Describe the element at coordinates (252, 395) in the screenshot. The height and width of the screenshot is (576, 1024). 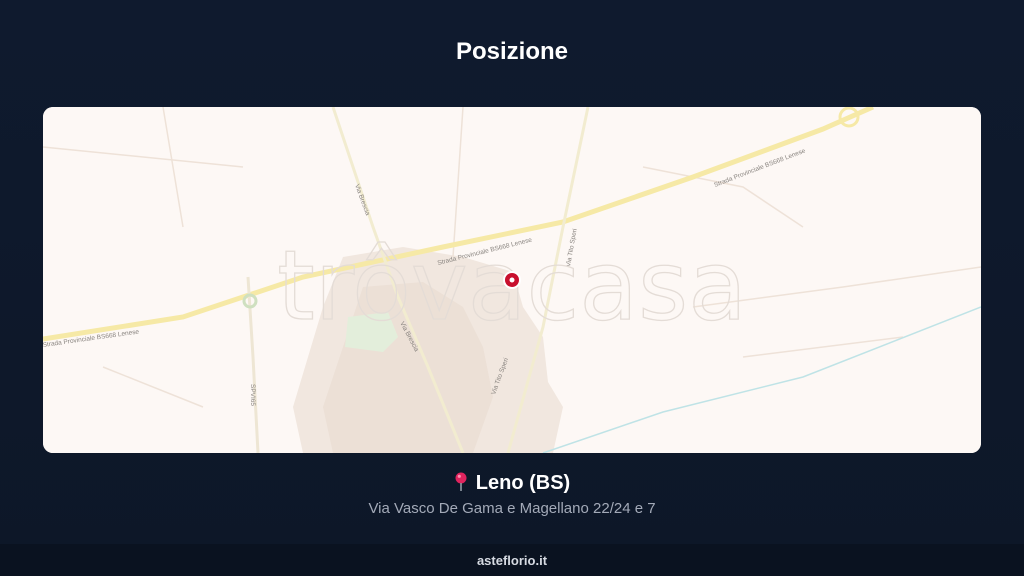
I see `road-label: SPVI65` at that location.